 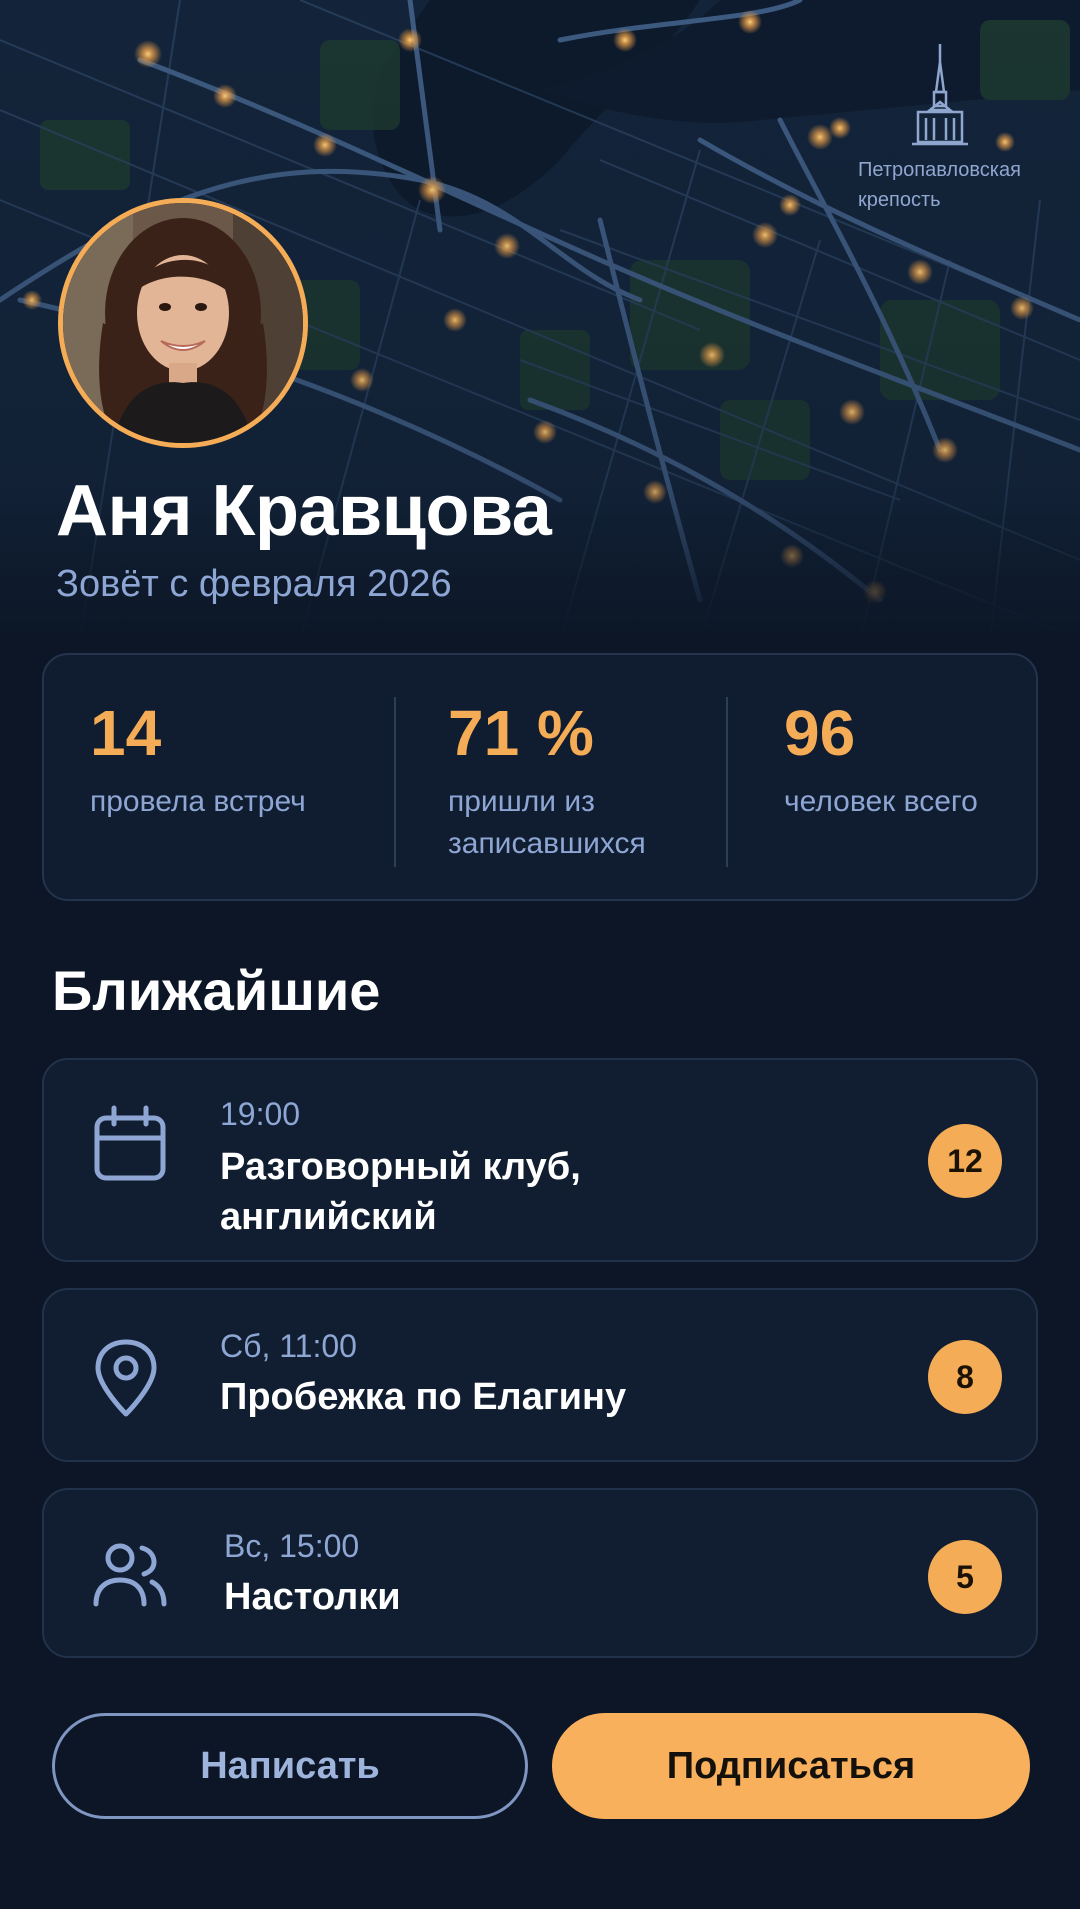 What do you see at coordinates (126, 733) in the screenshot?
I see `stat-value: 14` at bounding box center [126, 733].